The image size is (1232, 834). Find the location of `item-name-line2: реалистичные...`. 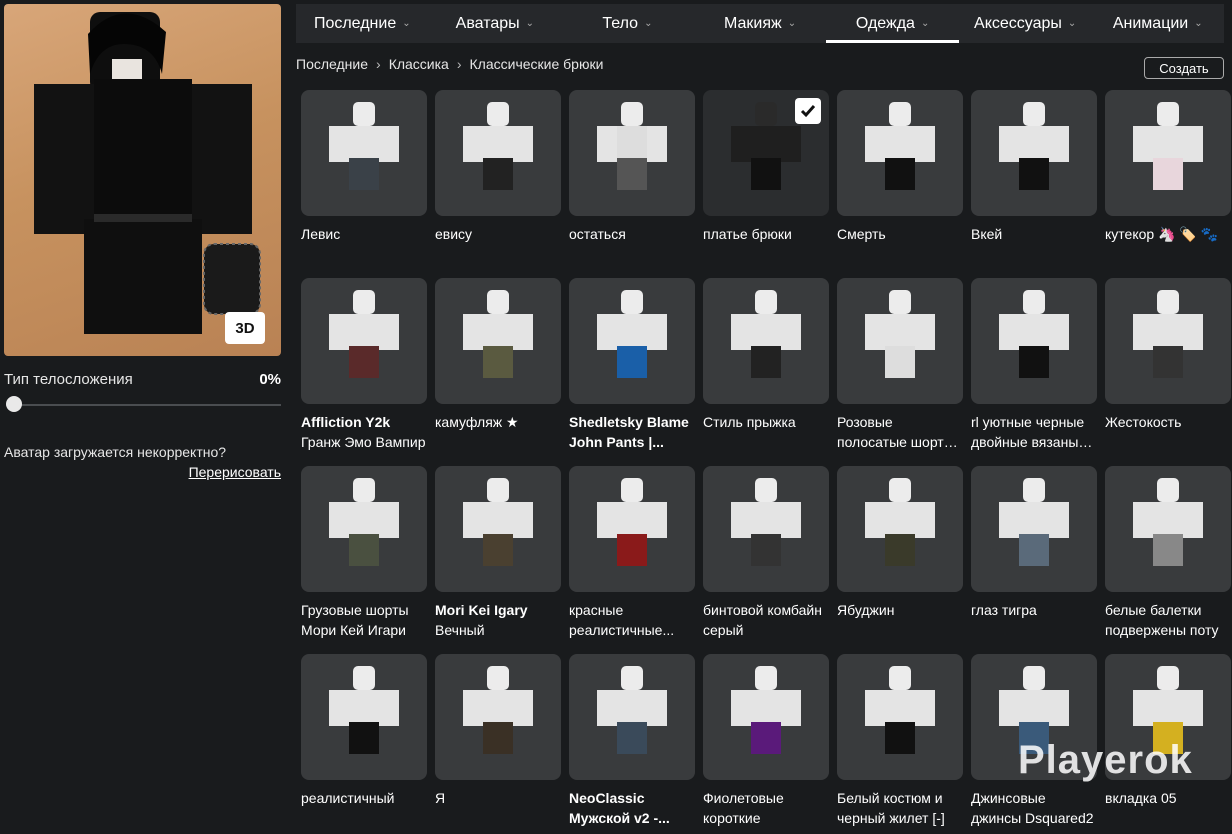

item-name-line2: реалистичные... is located at coordinates (622, 630).